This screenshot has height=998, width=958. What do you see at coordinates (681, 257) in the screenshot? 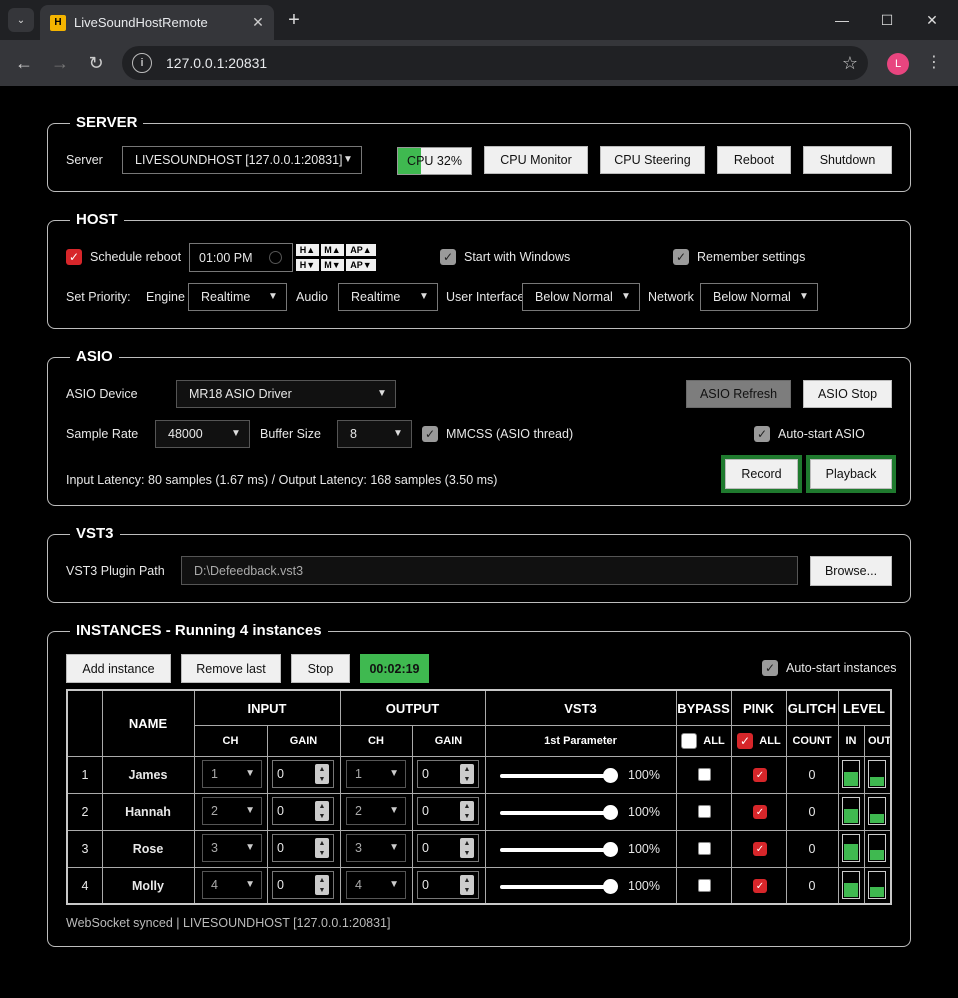
I see `remember-settings-checkbox: ✓` at bounding box center [681, 257].